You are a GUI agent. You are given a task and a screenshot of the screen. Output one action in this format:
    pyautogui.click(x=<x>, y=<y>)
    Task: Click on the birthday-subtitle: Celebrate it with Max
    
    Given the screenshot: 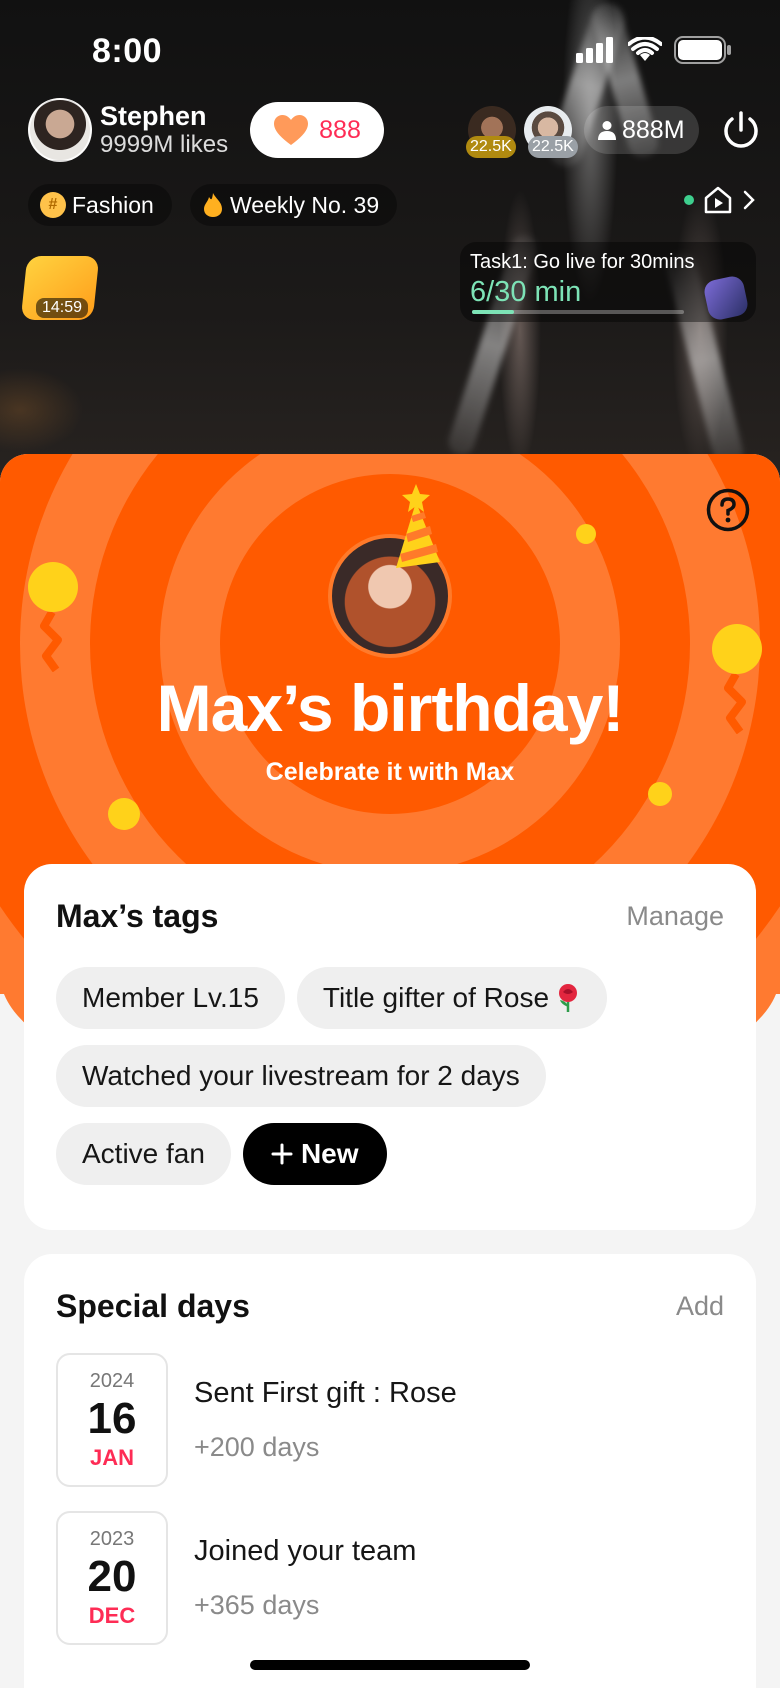 What is the action you would take?
    pyautogui.click(x=390, y=772)
    